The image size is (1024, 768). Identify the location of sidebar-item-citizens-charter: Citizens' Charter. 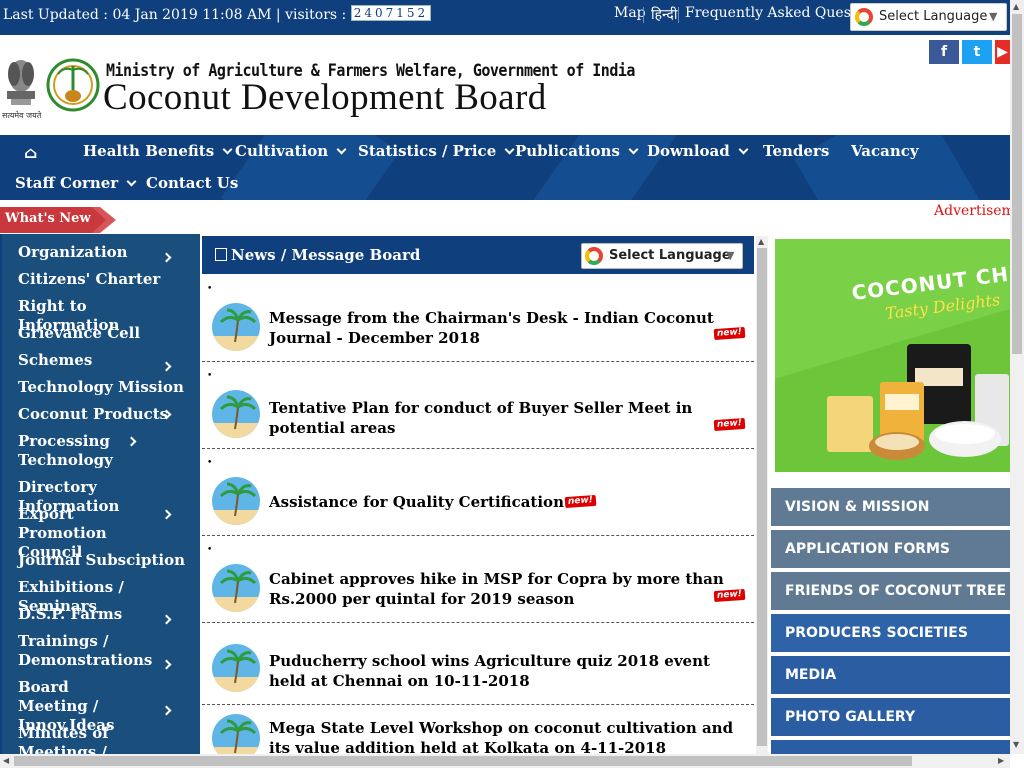
(103, 279).